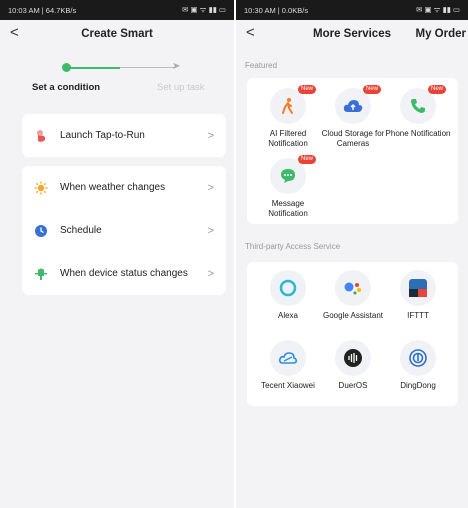 The height and width of the screenshot is (508, 468). I want to click on xiaowei-icon, so click(288, 358).